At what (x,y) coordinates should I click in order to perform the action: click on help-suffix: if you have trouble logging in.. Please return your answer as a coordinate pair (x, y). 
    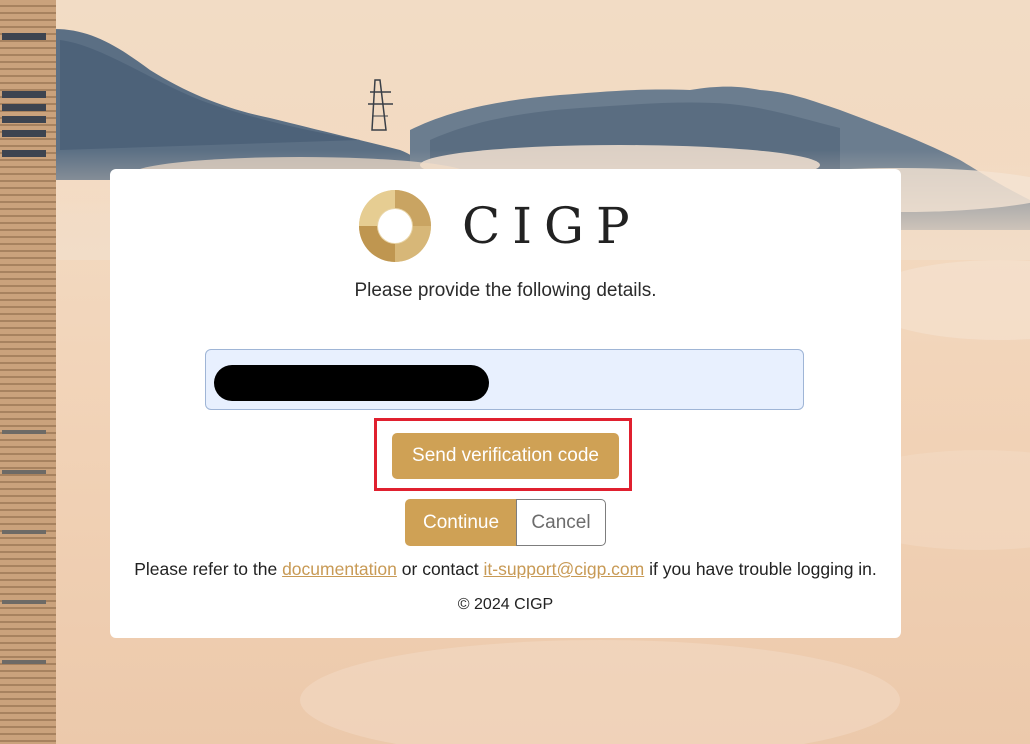
    Looking at the image, I should click on (763, 569).